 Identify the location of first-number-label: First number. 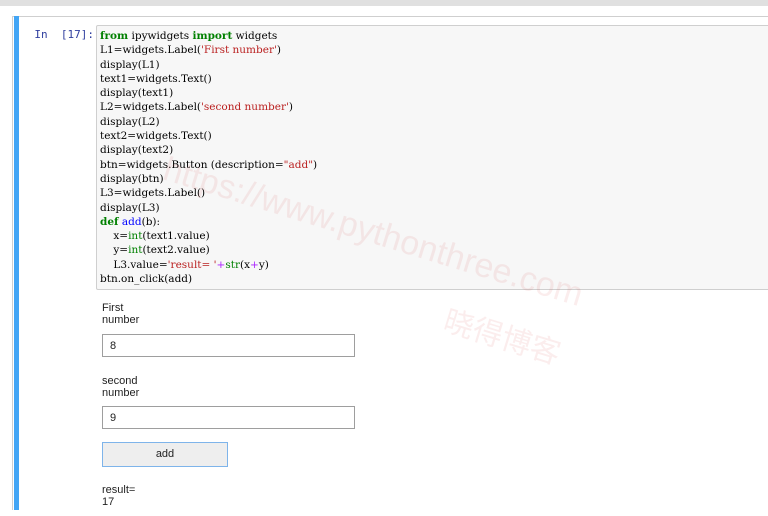
(120, 314).